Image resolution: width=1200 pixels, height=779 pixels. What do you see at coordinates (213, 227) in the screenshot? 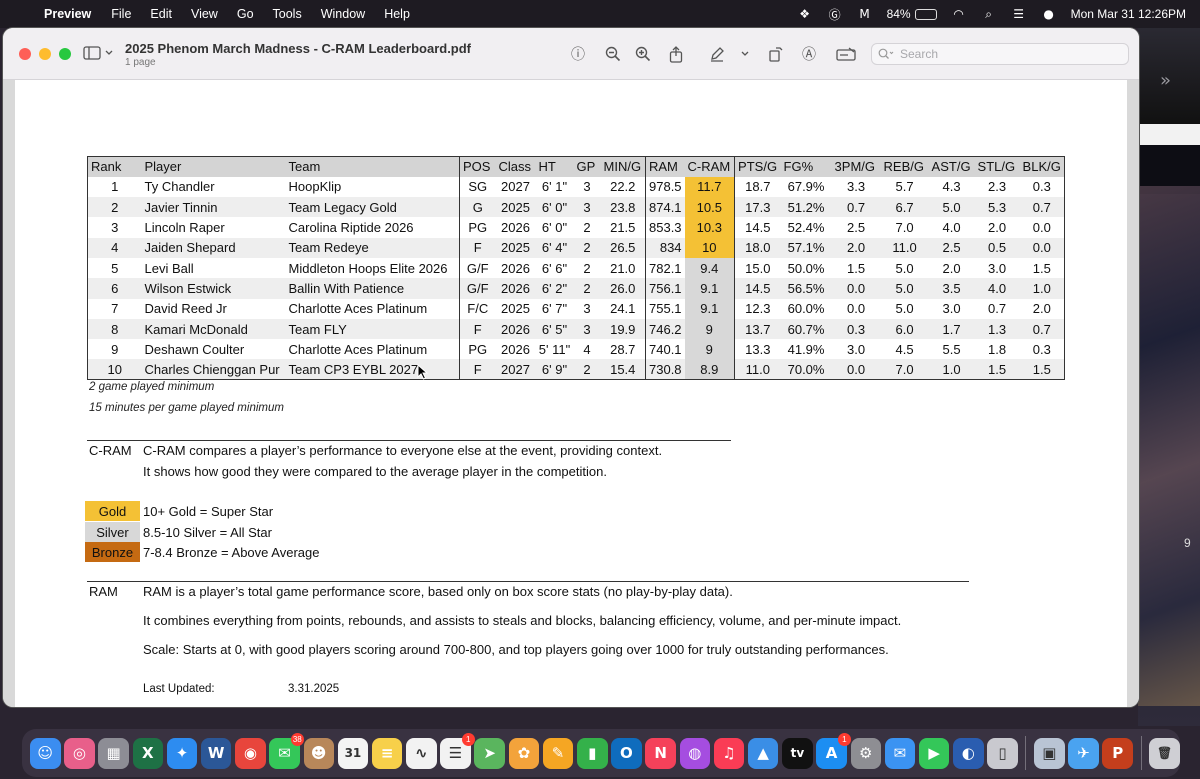
I see `cell-player: Lincoln Raper` at bounding box center [213, 227].